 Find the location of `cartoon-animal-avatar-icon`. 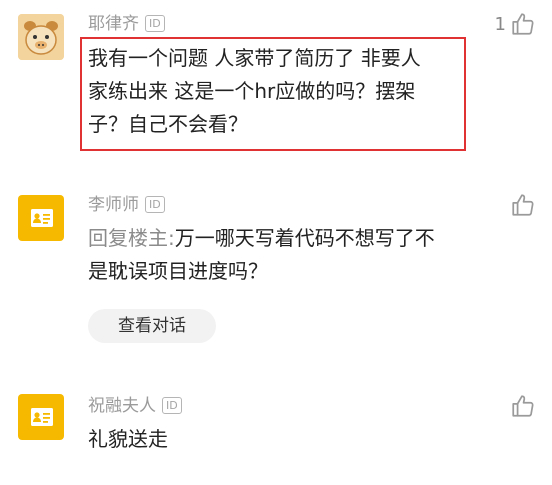

cartoon-animal-avatar-icon is located at coordinates (41, 37).